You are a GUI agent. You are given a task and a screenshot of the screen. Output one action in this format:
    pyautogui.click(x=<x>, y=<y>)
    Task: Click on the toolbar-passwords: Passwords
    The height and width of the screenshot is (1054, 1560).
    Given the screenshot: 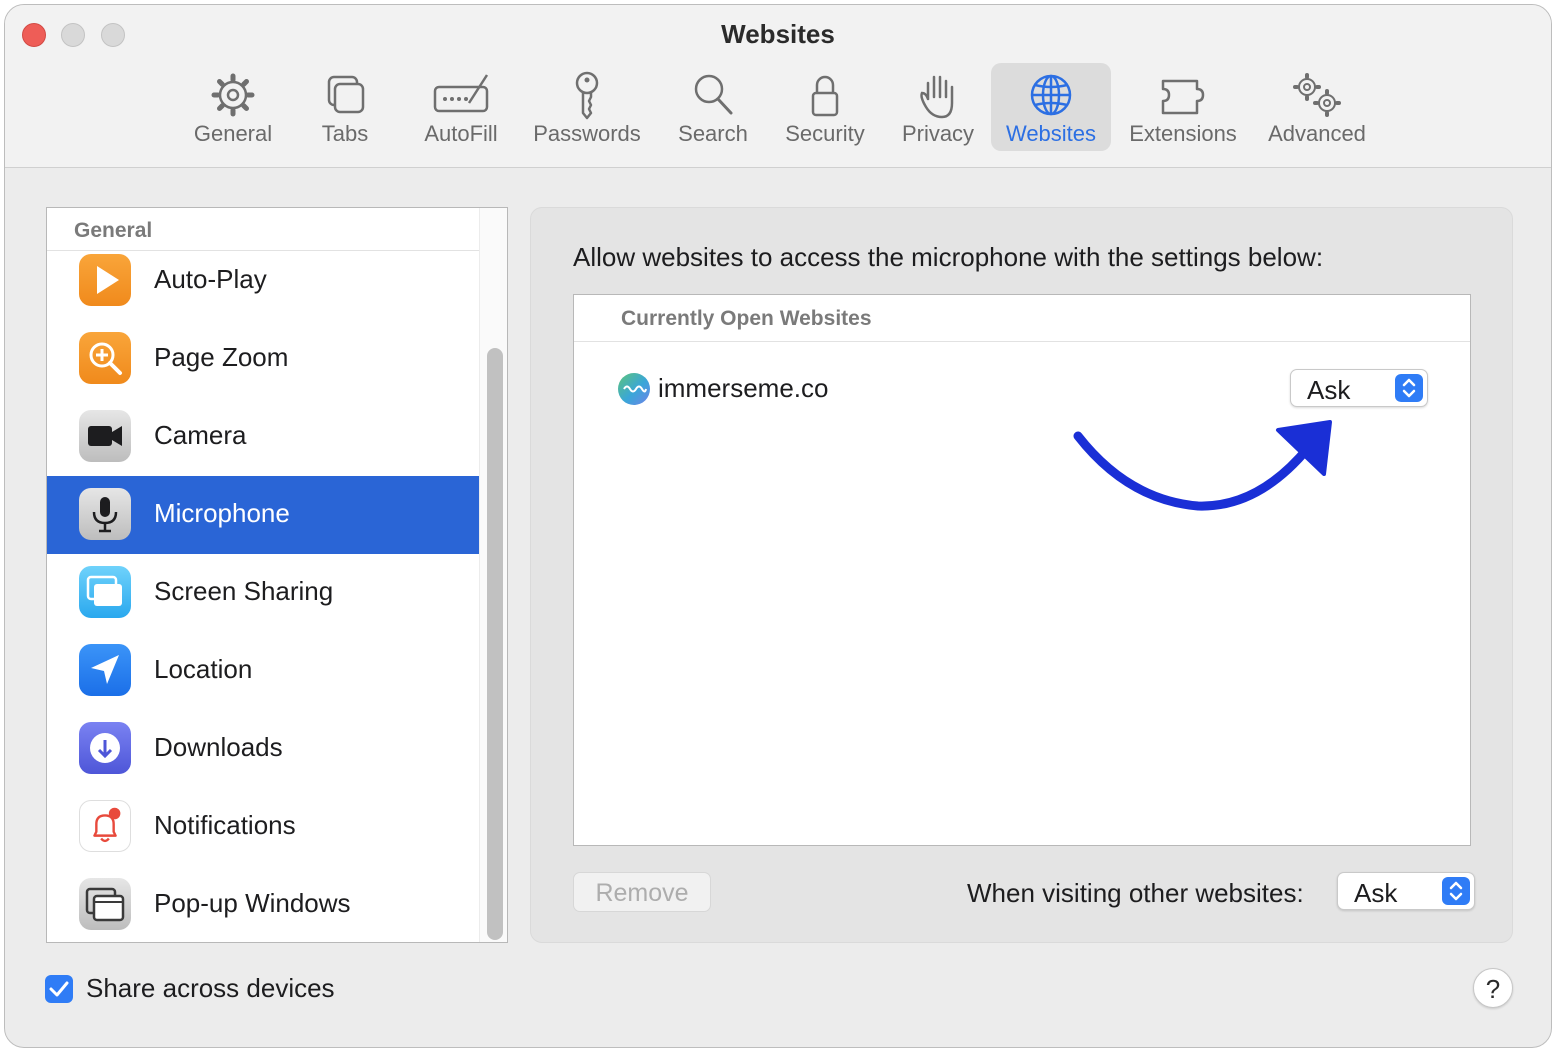 What is the action you would take?
    pyautogui.click(x=587, y=107)
    